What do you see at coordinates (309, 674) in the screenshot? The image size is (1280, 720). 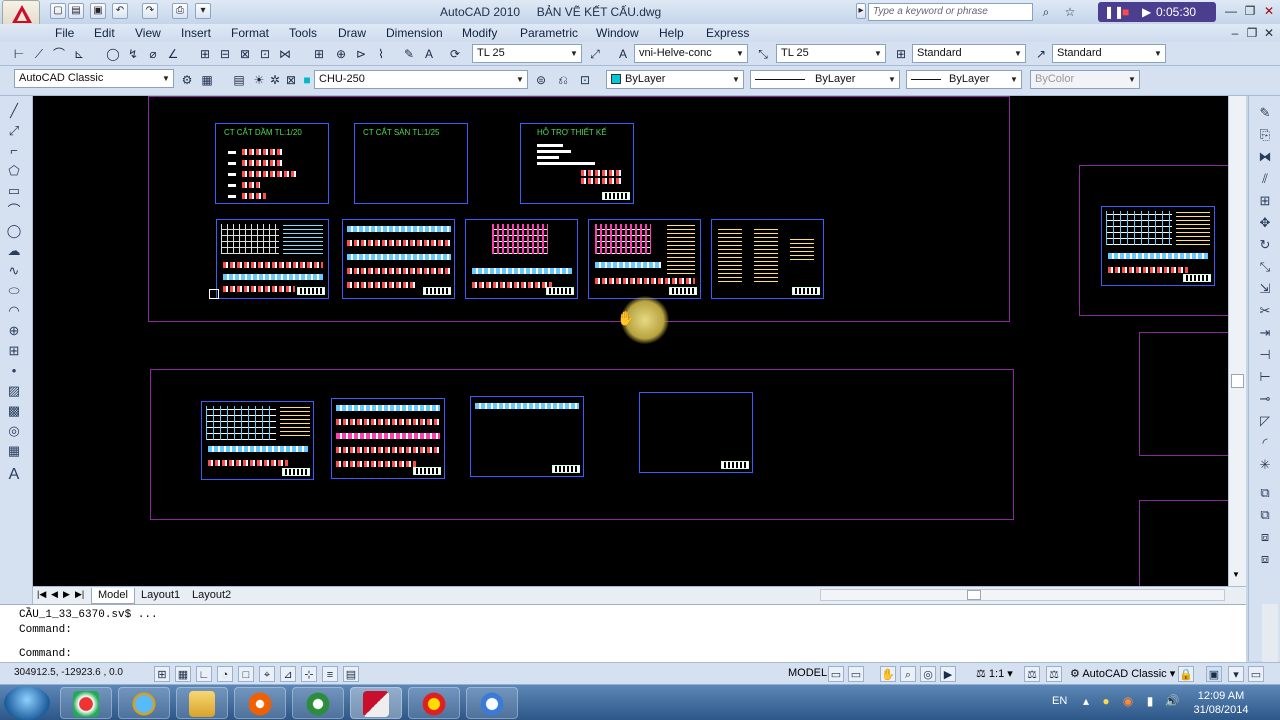 I see `dyn-icon: ⊹` at bounding box center [309, 674].